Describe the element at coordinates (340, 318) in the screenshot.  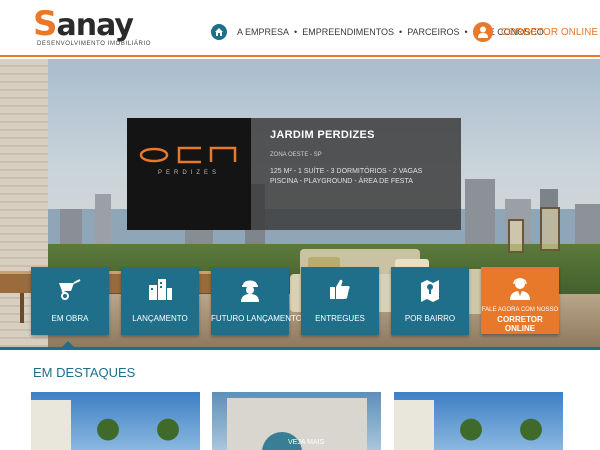
I see `tile-label: ENTREGUES` at that location.